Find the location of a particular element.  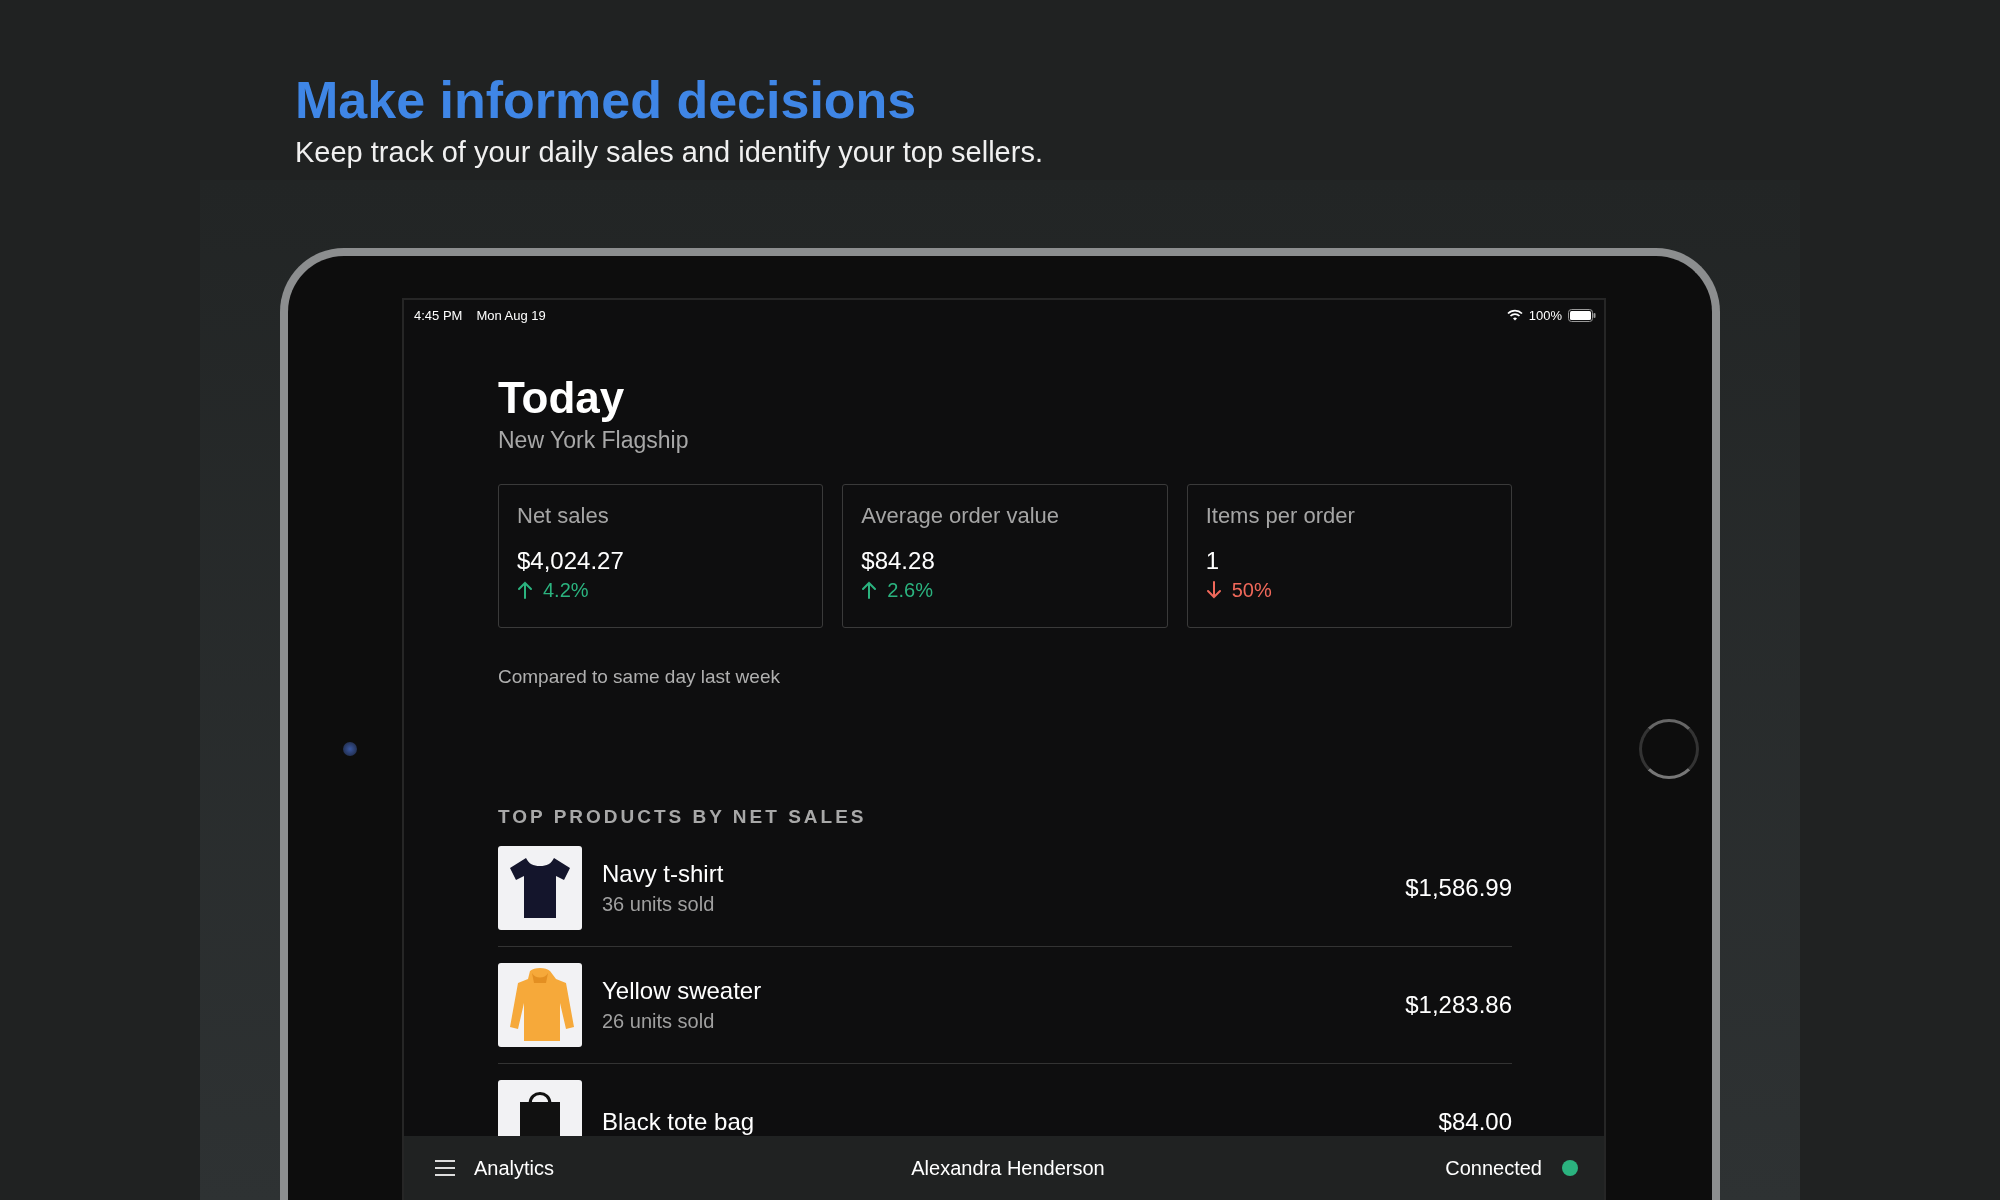

section-title: TOP PRODUCTS BY NET SALES is located at coordinates (683, 817).